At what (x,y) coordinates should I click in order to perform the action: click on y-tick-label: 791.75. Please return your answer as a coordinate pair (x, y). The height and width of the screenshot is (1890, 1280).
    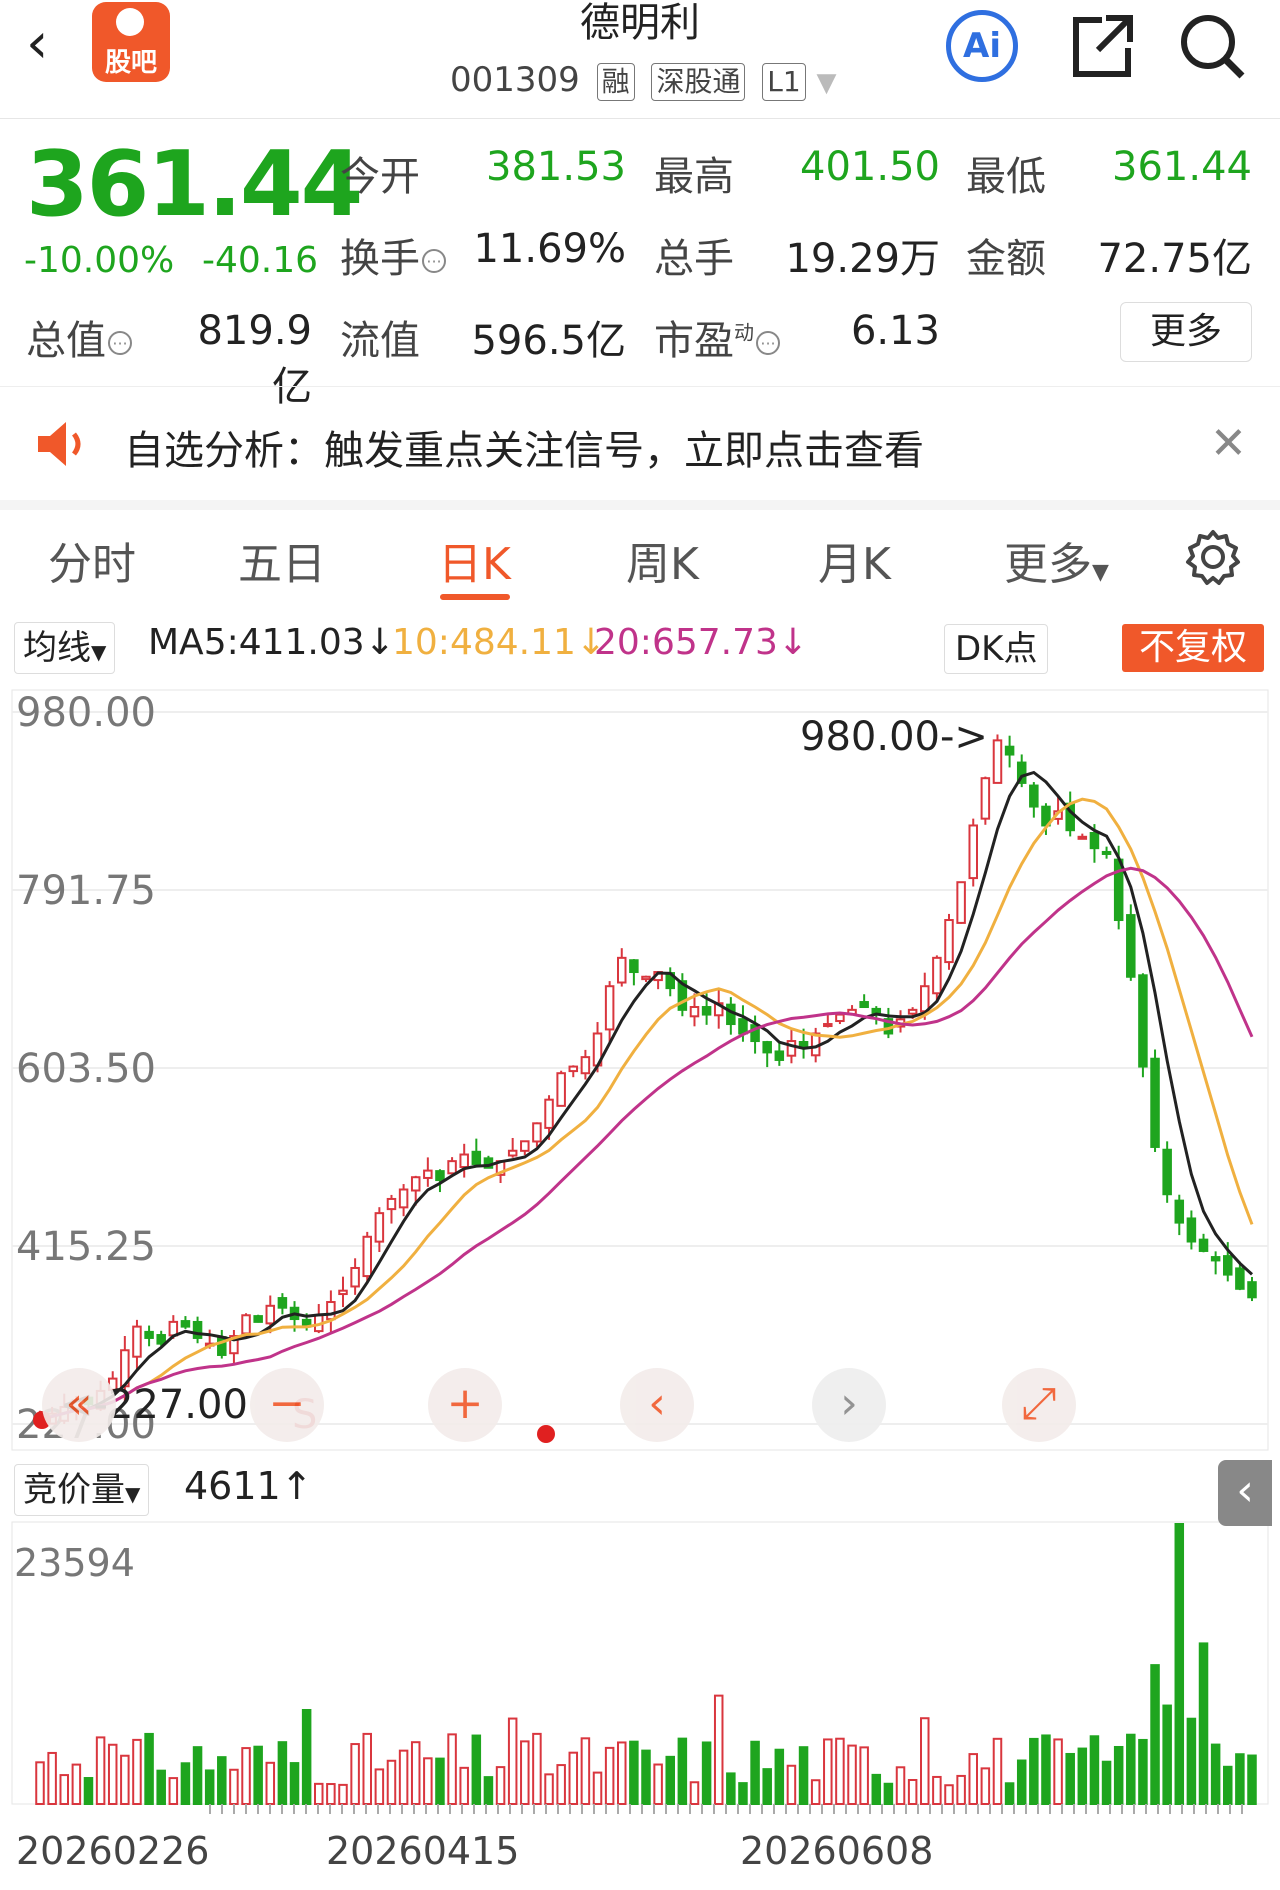
    Looking at the image, I should click on (86, 891).